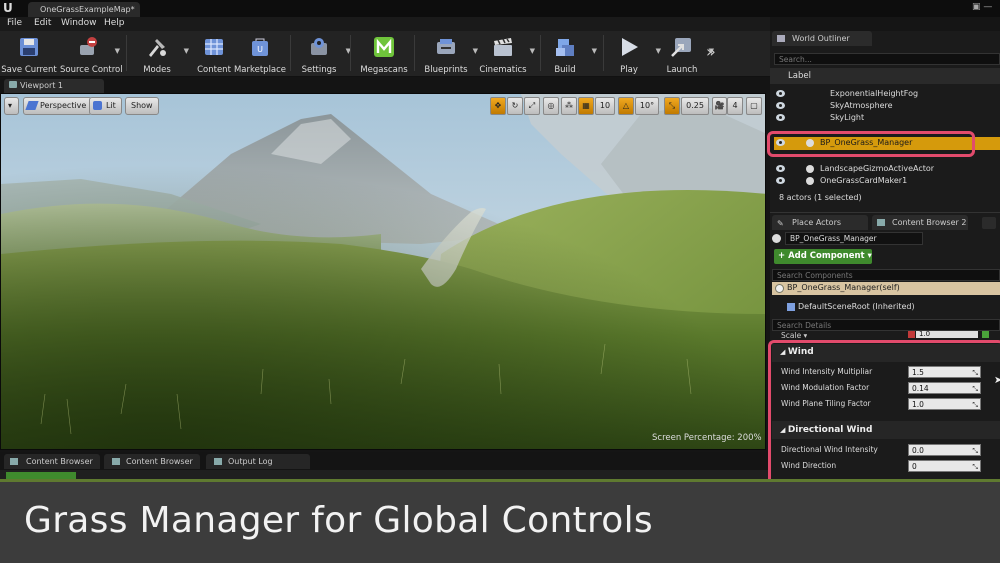  What do you see at coordinates (532, 106) in the screenshot?
I see `scale-mode-icon: ⤢` at bounding box center [532, 106].